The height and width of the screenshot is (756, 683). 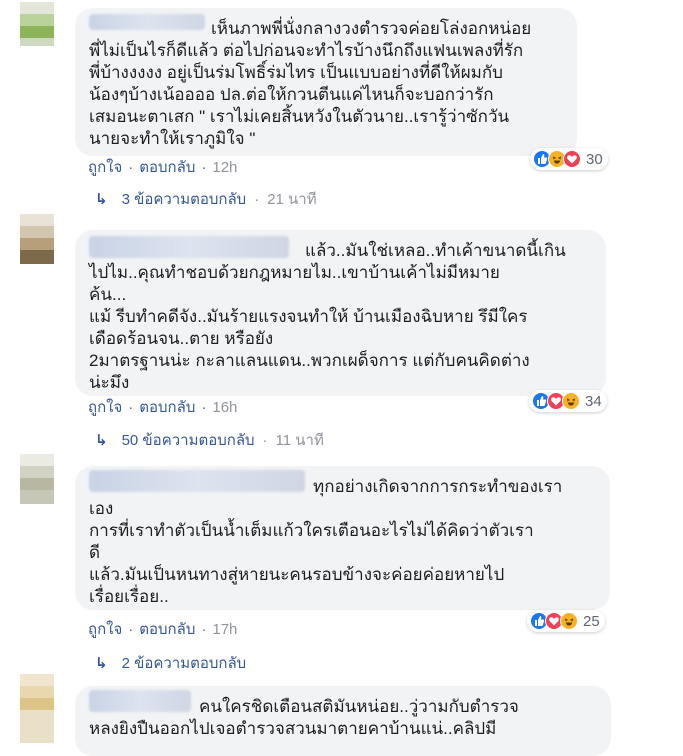 What do you see at coordinates (224, 168) in the screenshot?
I see `timestamp: 12h` at bounding box center [224, 168].